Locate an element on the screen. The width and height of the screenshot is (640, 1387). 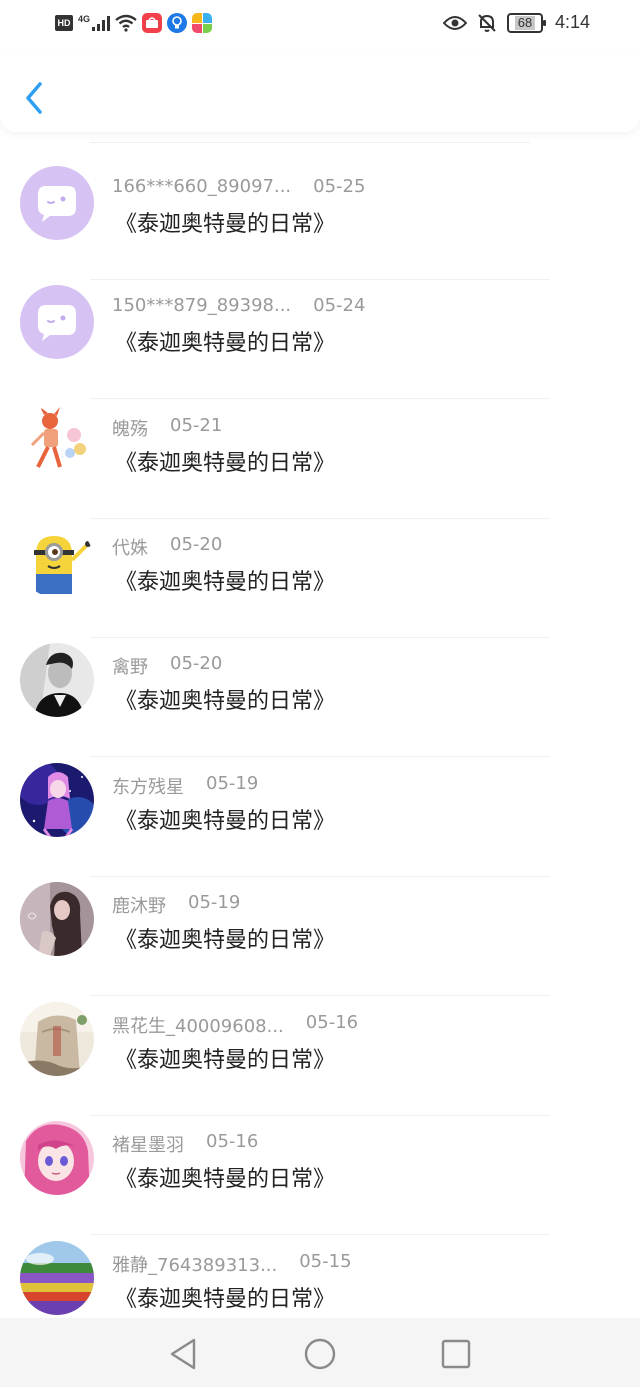
bulb-app-icon is located at coordinates (177, 23).